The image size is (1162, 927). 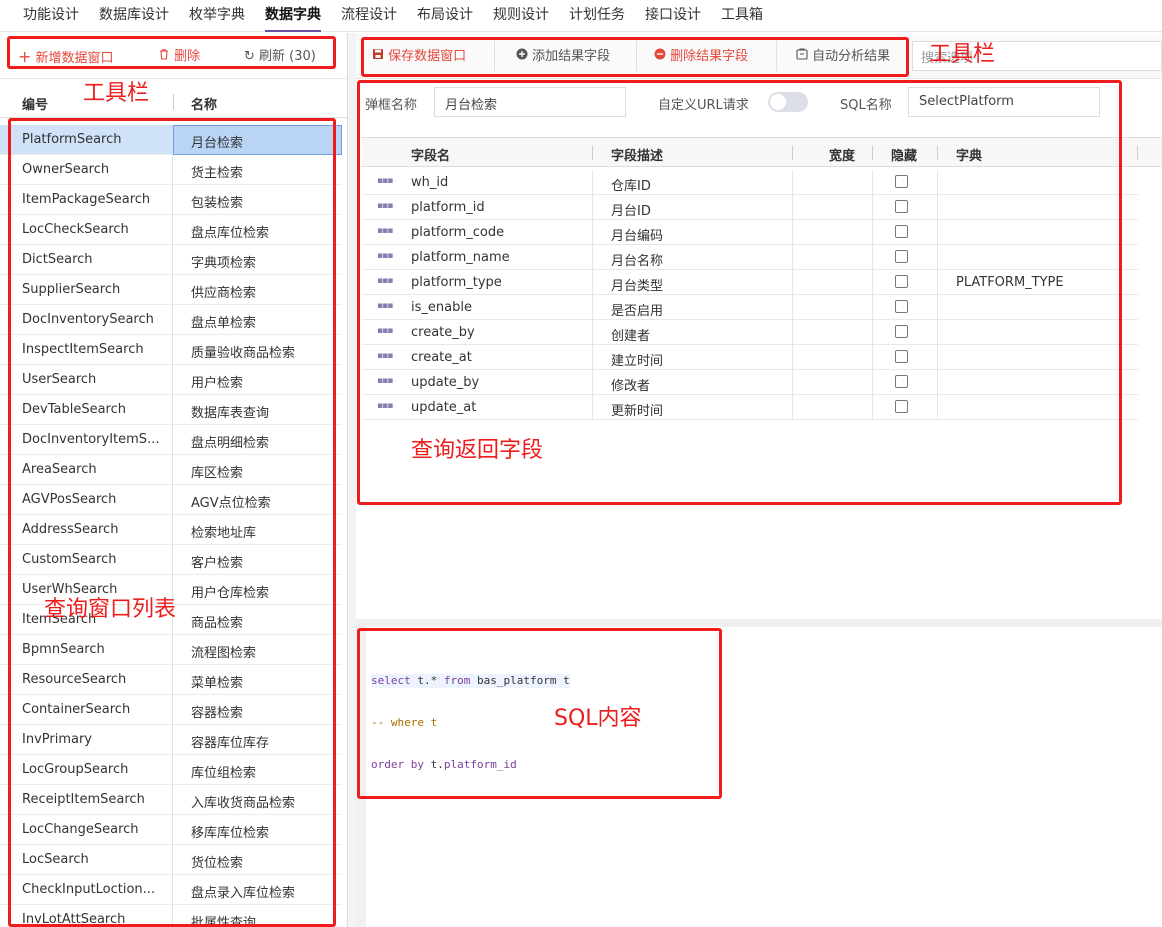 What do you see at coordinates (597, 16) in the screenshot?
I see `tab-scheduled-tasks: 计划任务` at bounding box center [597, 16].